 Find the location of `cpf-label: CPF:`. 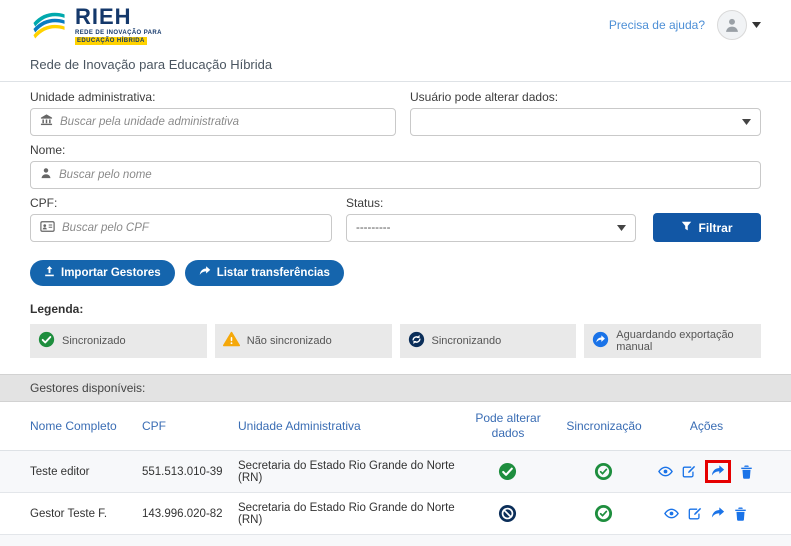

cpf-label: CPF: is located at coordinates (44, 203).